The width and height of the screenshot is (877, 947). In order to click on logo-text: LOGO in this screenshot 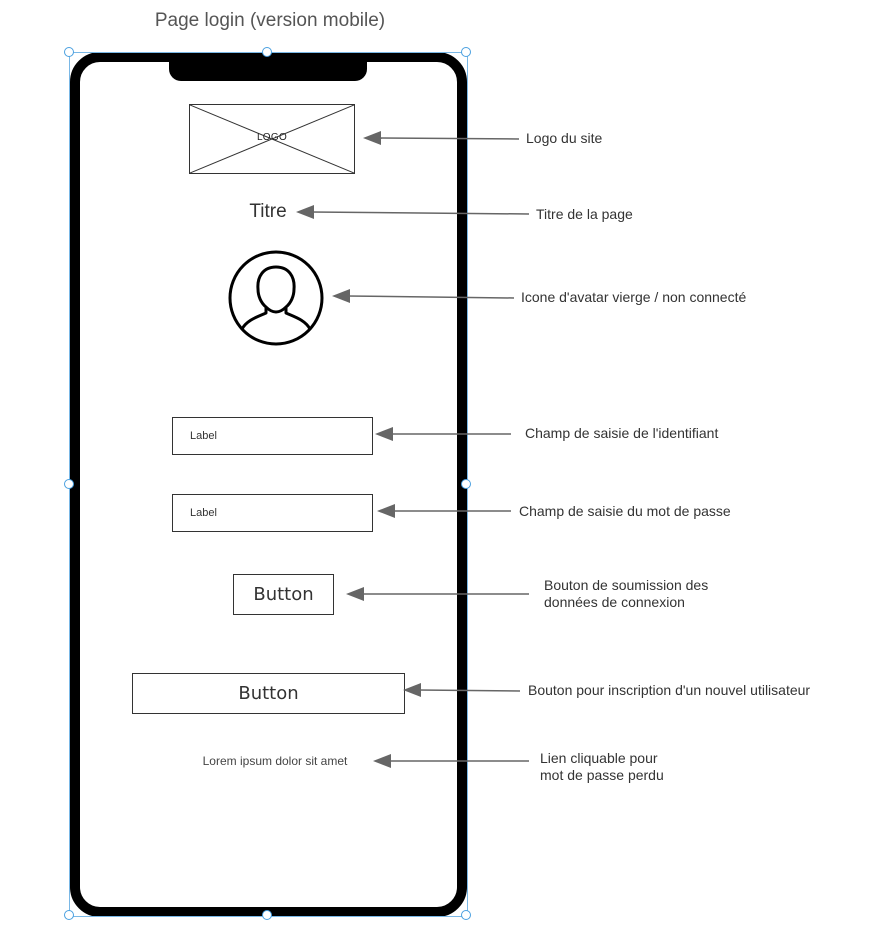, I will do `click(272, 137)`.